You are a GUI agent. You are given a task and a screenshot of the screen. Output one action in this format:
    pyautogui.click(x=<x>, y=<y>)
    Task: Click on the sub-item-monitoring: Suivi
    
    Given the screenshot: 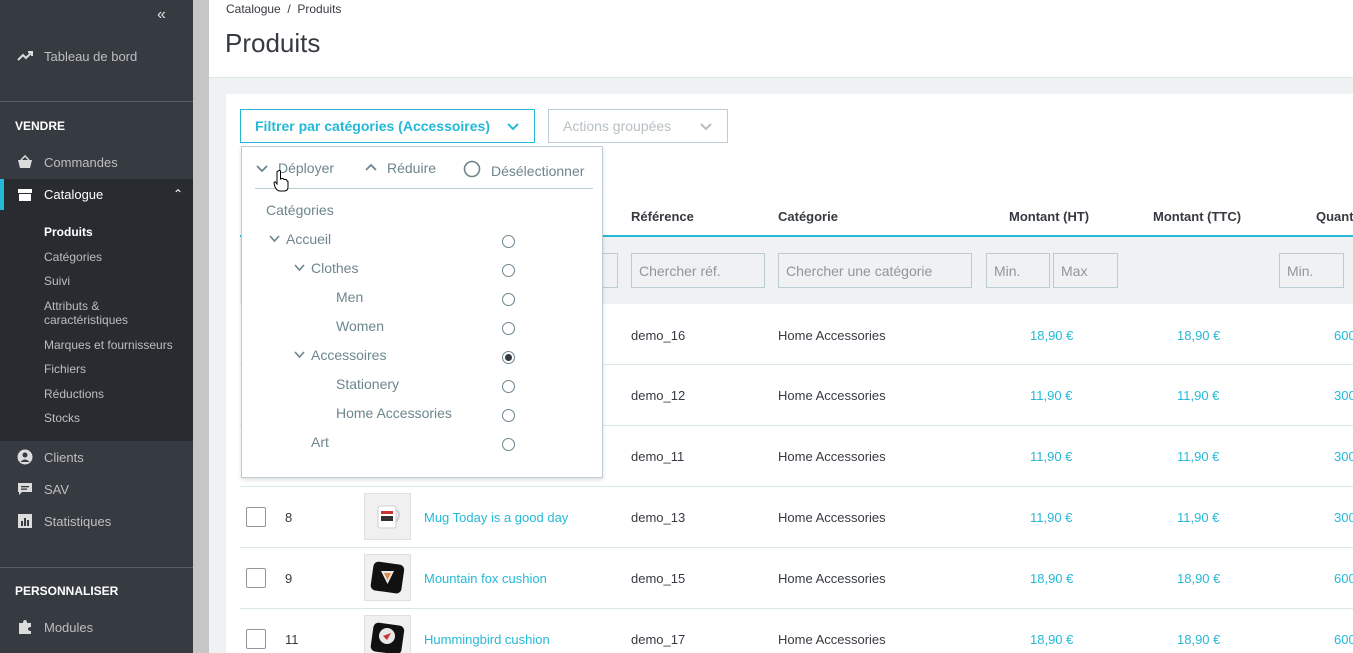 What is the action you would take?
    pyautogui.click(x=57, y=281)
    